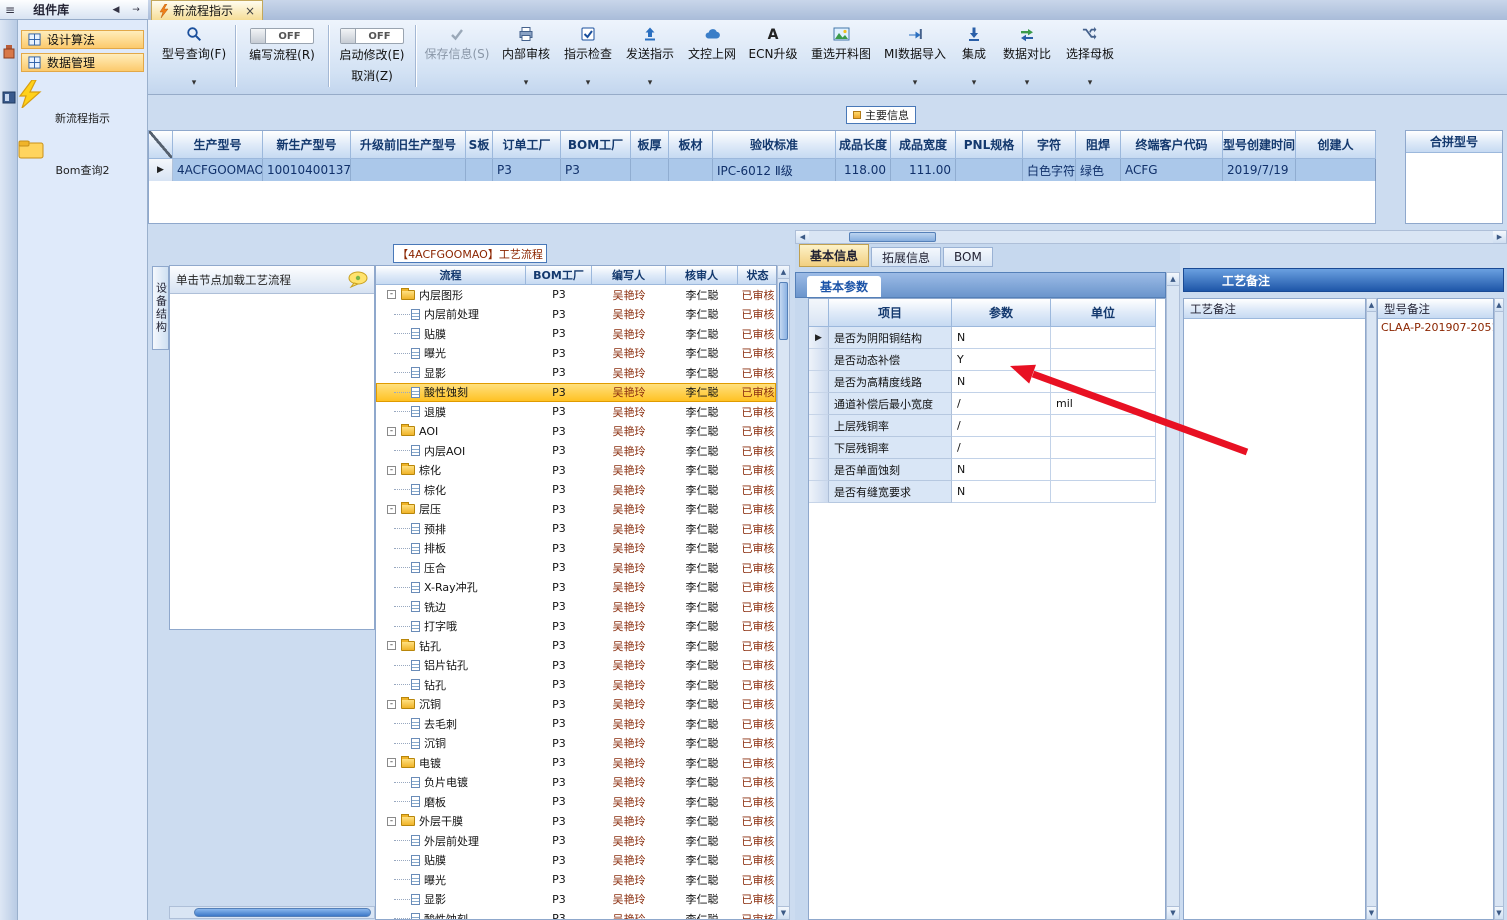 The width and height of the screenshot is (1507, 920). Describe the element at coordinates (576, 627) in the screenshot. I see `flow-tree-row: 打字哦 P3 吴艳玲 李仁聪 已审核` at that location.